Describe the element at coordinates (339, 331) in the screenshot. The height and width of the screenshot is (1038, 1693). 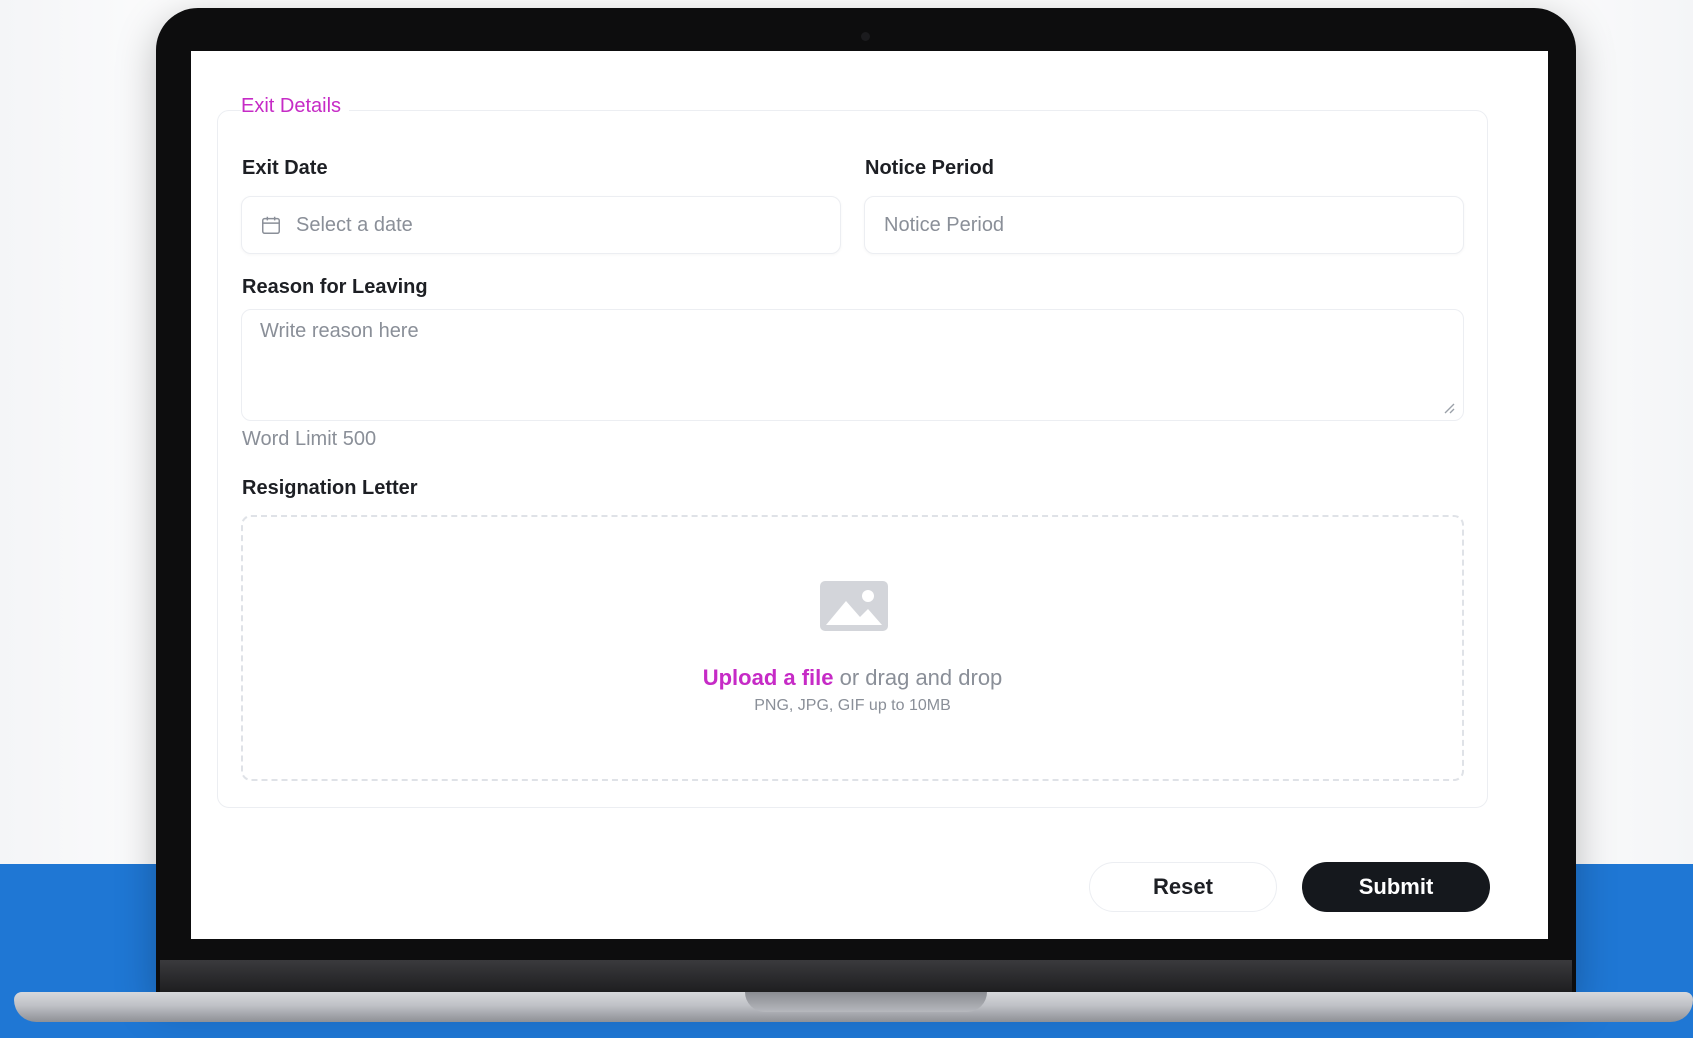
I see `reason-placeholder: Write reason here` at that location.